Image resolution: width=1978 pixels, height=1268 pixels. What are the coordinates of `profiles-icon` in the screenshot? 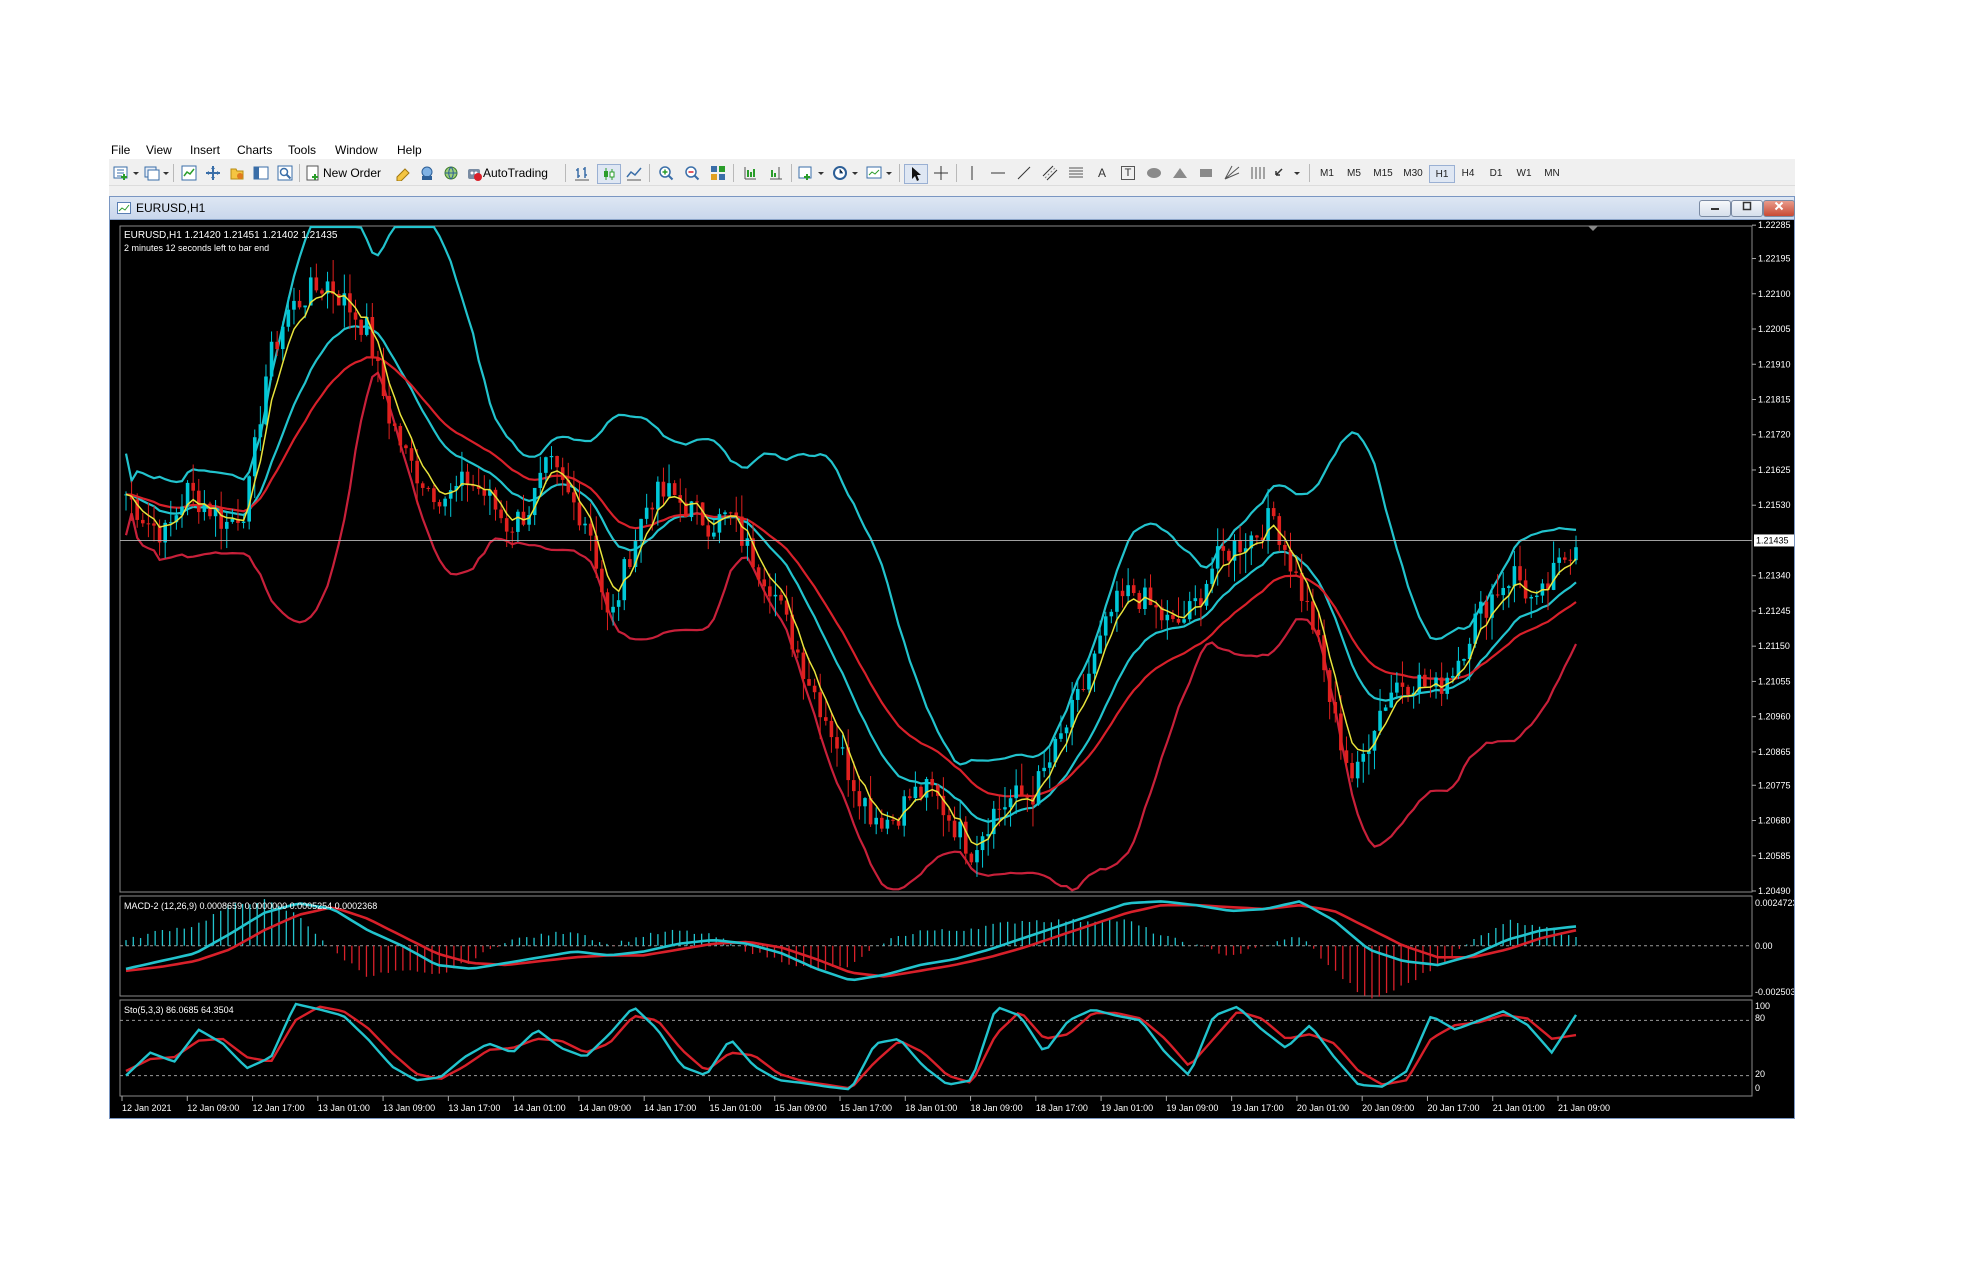 It's located at (156, 173).